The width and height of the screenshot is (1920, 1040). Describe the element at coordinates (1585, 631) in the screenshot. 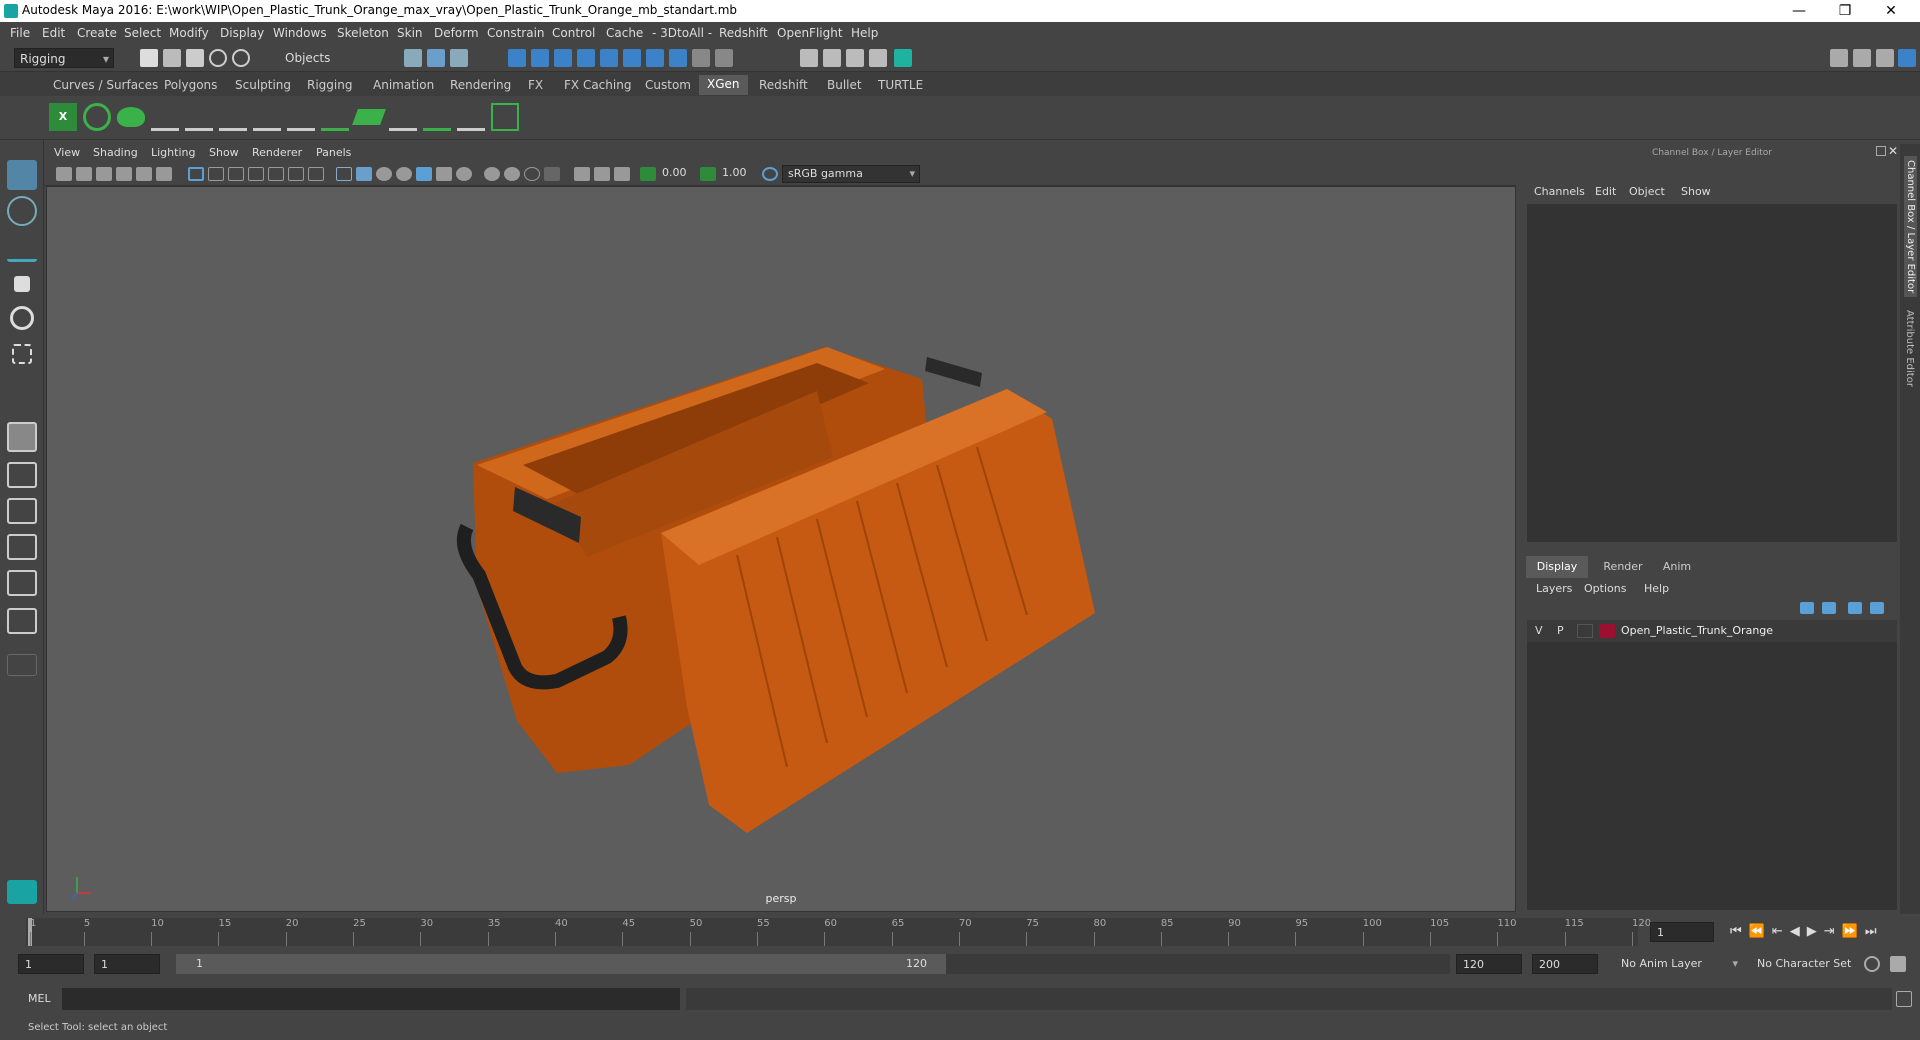

I see `layer-type-toggle` at that location.